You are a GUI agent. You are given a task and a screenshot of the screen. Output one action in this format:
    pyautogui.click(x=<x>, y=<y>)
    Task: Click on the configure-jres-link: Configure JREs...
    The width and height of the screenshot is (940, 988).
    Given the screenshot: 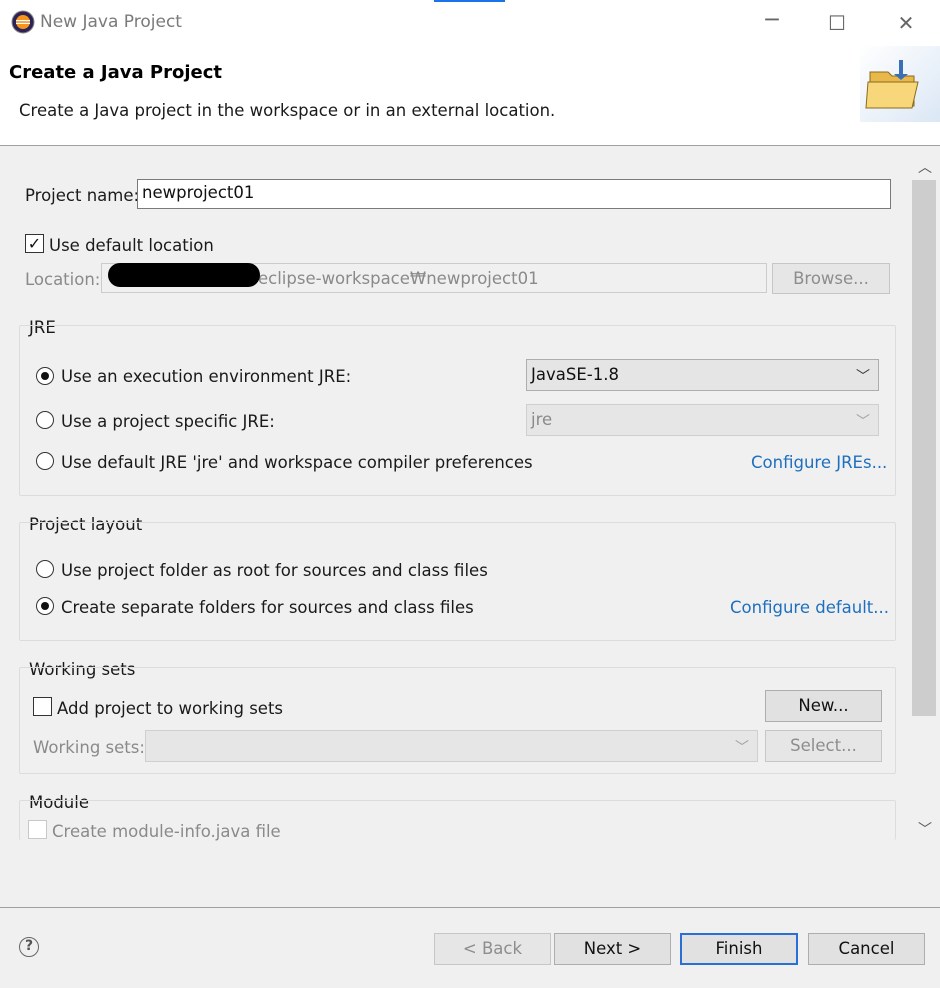 What is the action you would take?
    pyautogui.click(x=819, y=462)
    